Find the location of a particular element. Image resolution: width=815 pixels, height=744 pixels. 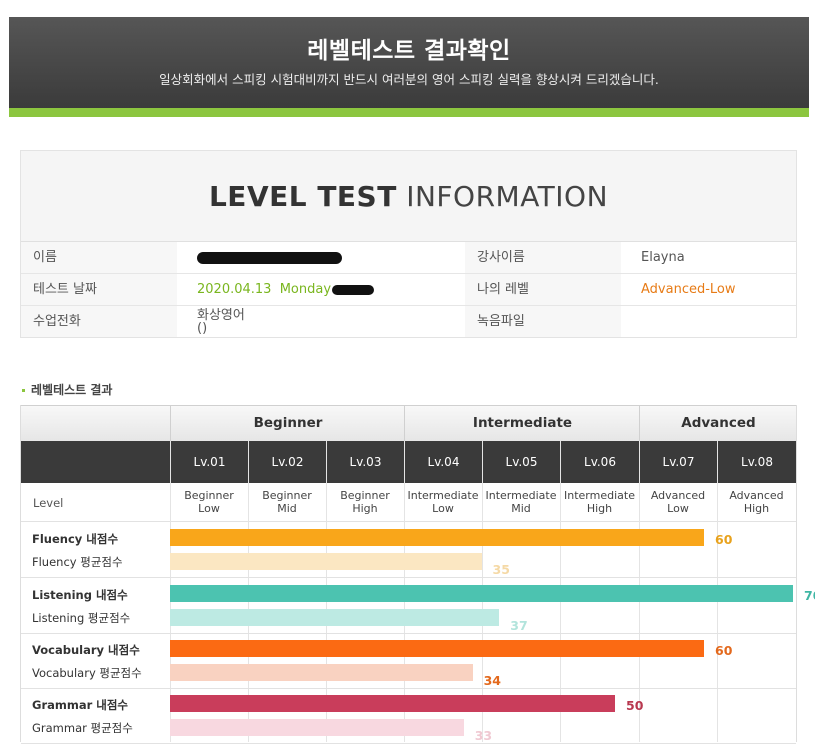

info-header: LEVEL TEST INFORMATION is located at coordinates (408, 196).